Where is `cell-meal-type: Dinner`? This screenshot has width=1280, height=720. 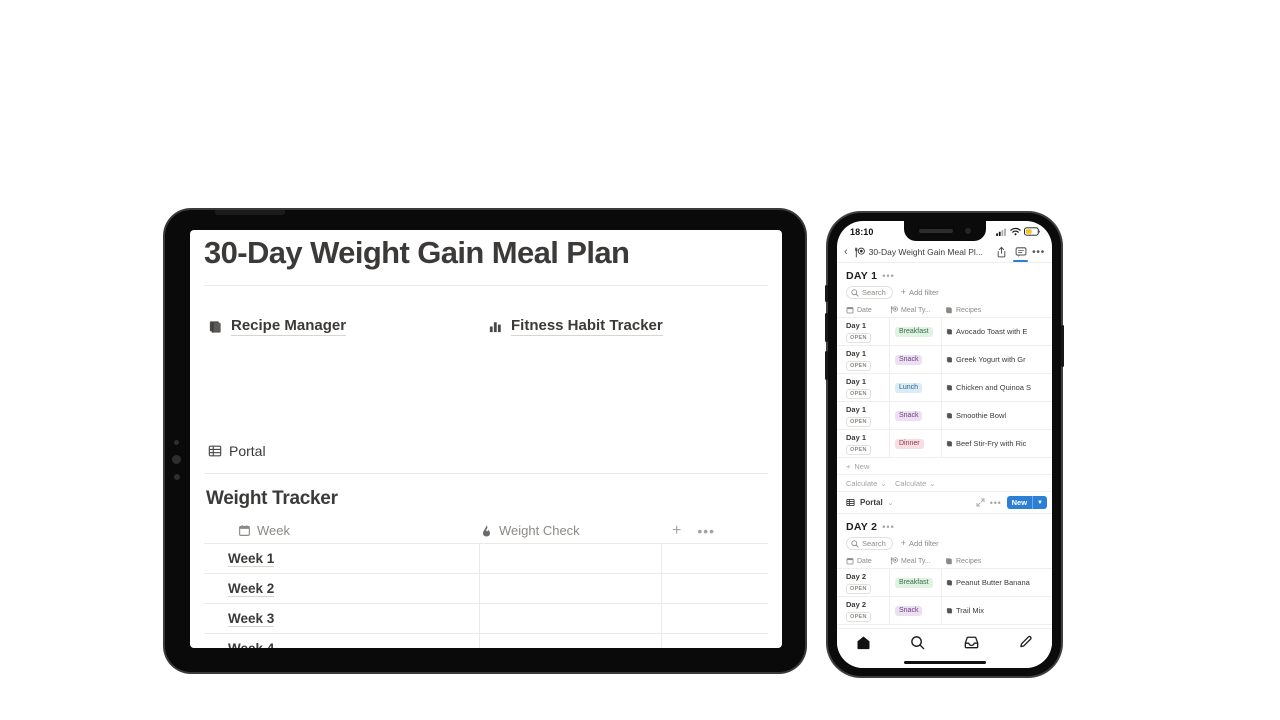
cell-meal-type: Dinner is located at coordinates (916, 443).